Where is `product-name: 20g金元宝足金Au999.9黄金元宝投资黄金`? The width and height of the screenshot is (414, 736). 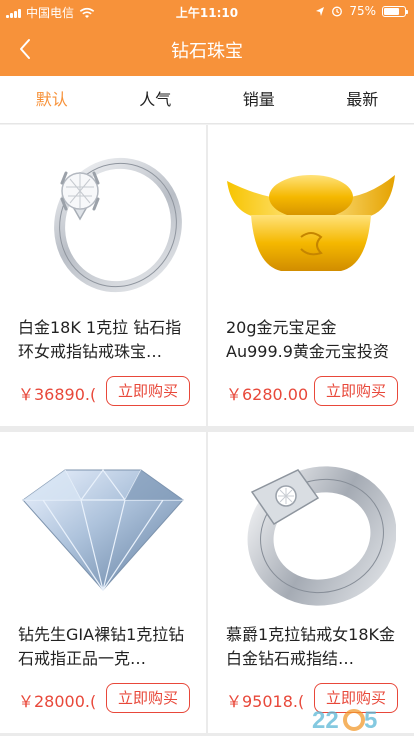 product-name: 20g金元宝足金Au999.9黄金元宝投资黄金 is located at coordinates (307, 339).